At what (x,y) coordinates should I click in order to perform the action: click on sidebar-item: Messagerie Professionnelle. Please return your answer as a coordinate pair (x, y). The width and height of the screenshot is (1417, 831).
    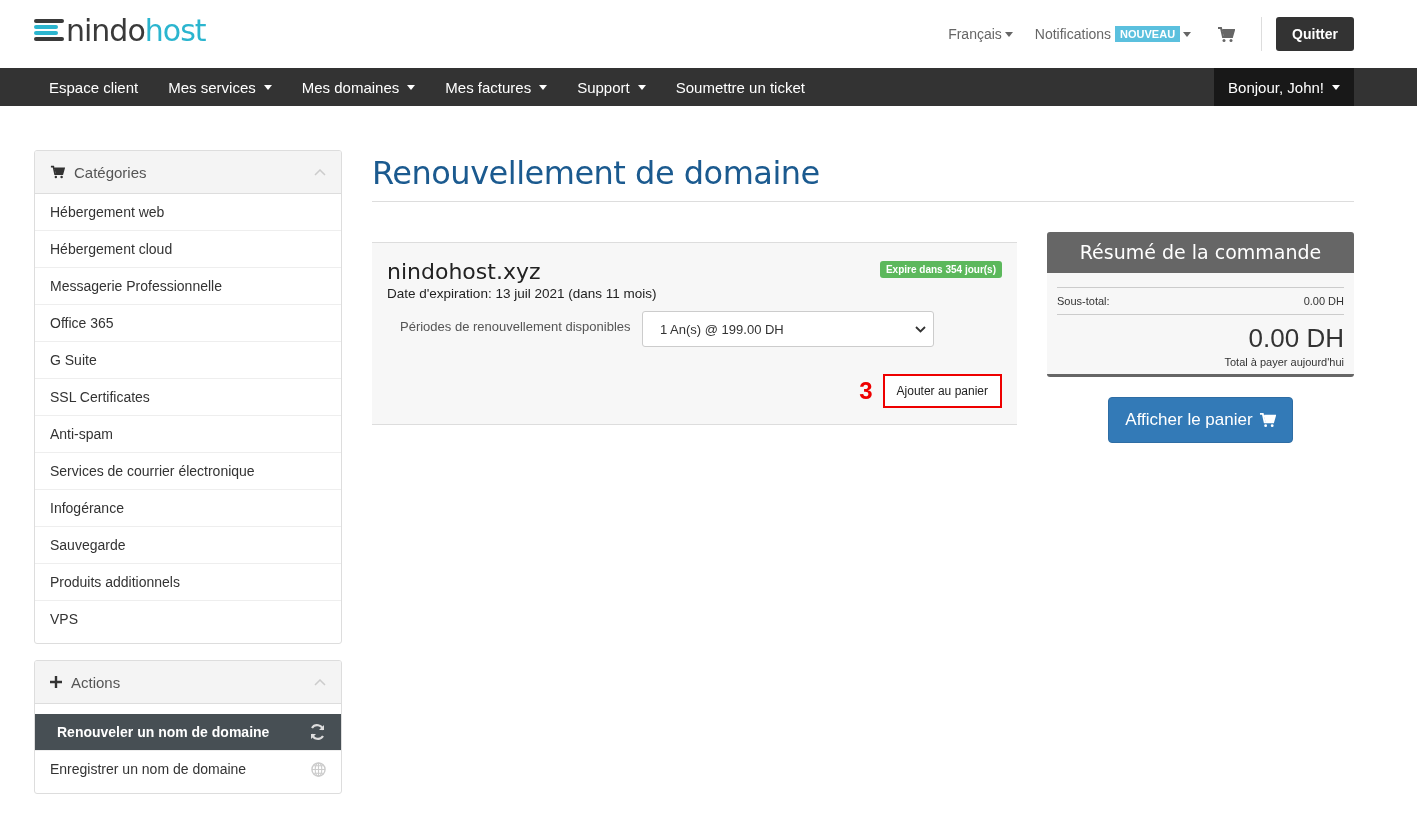
    Looking at the image, I should click on (188, 286).